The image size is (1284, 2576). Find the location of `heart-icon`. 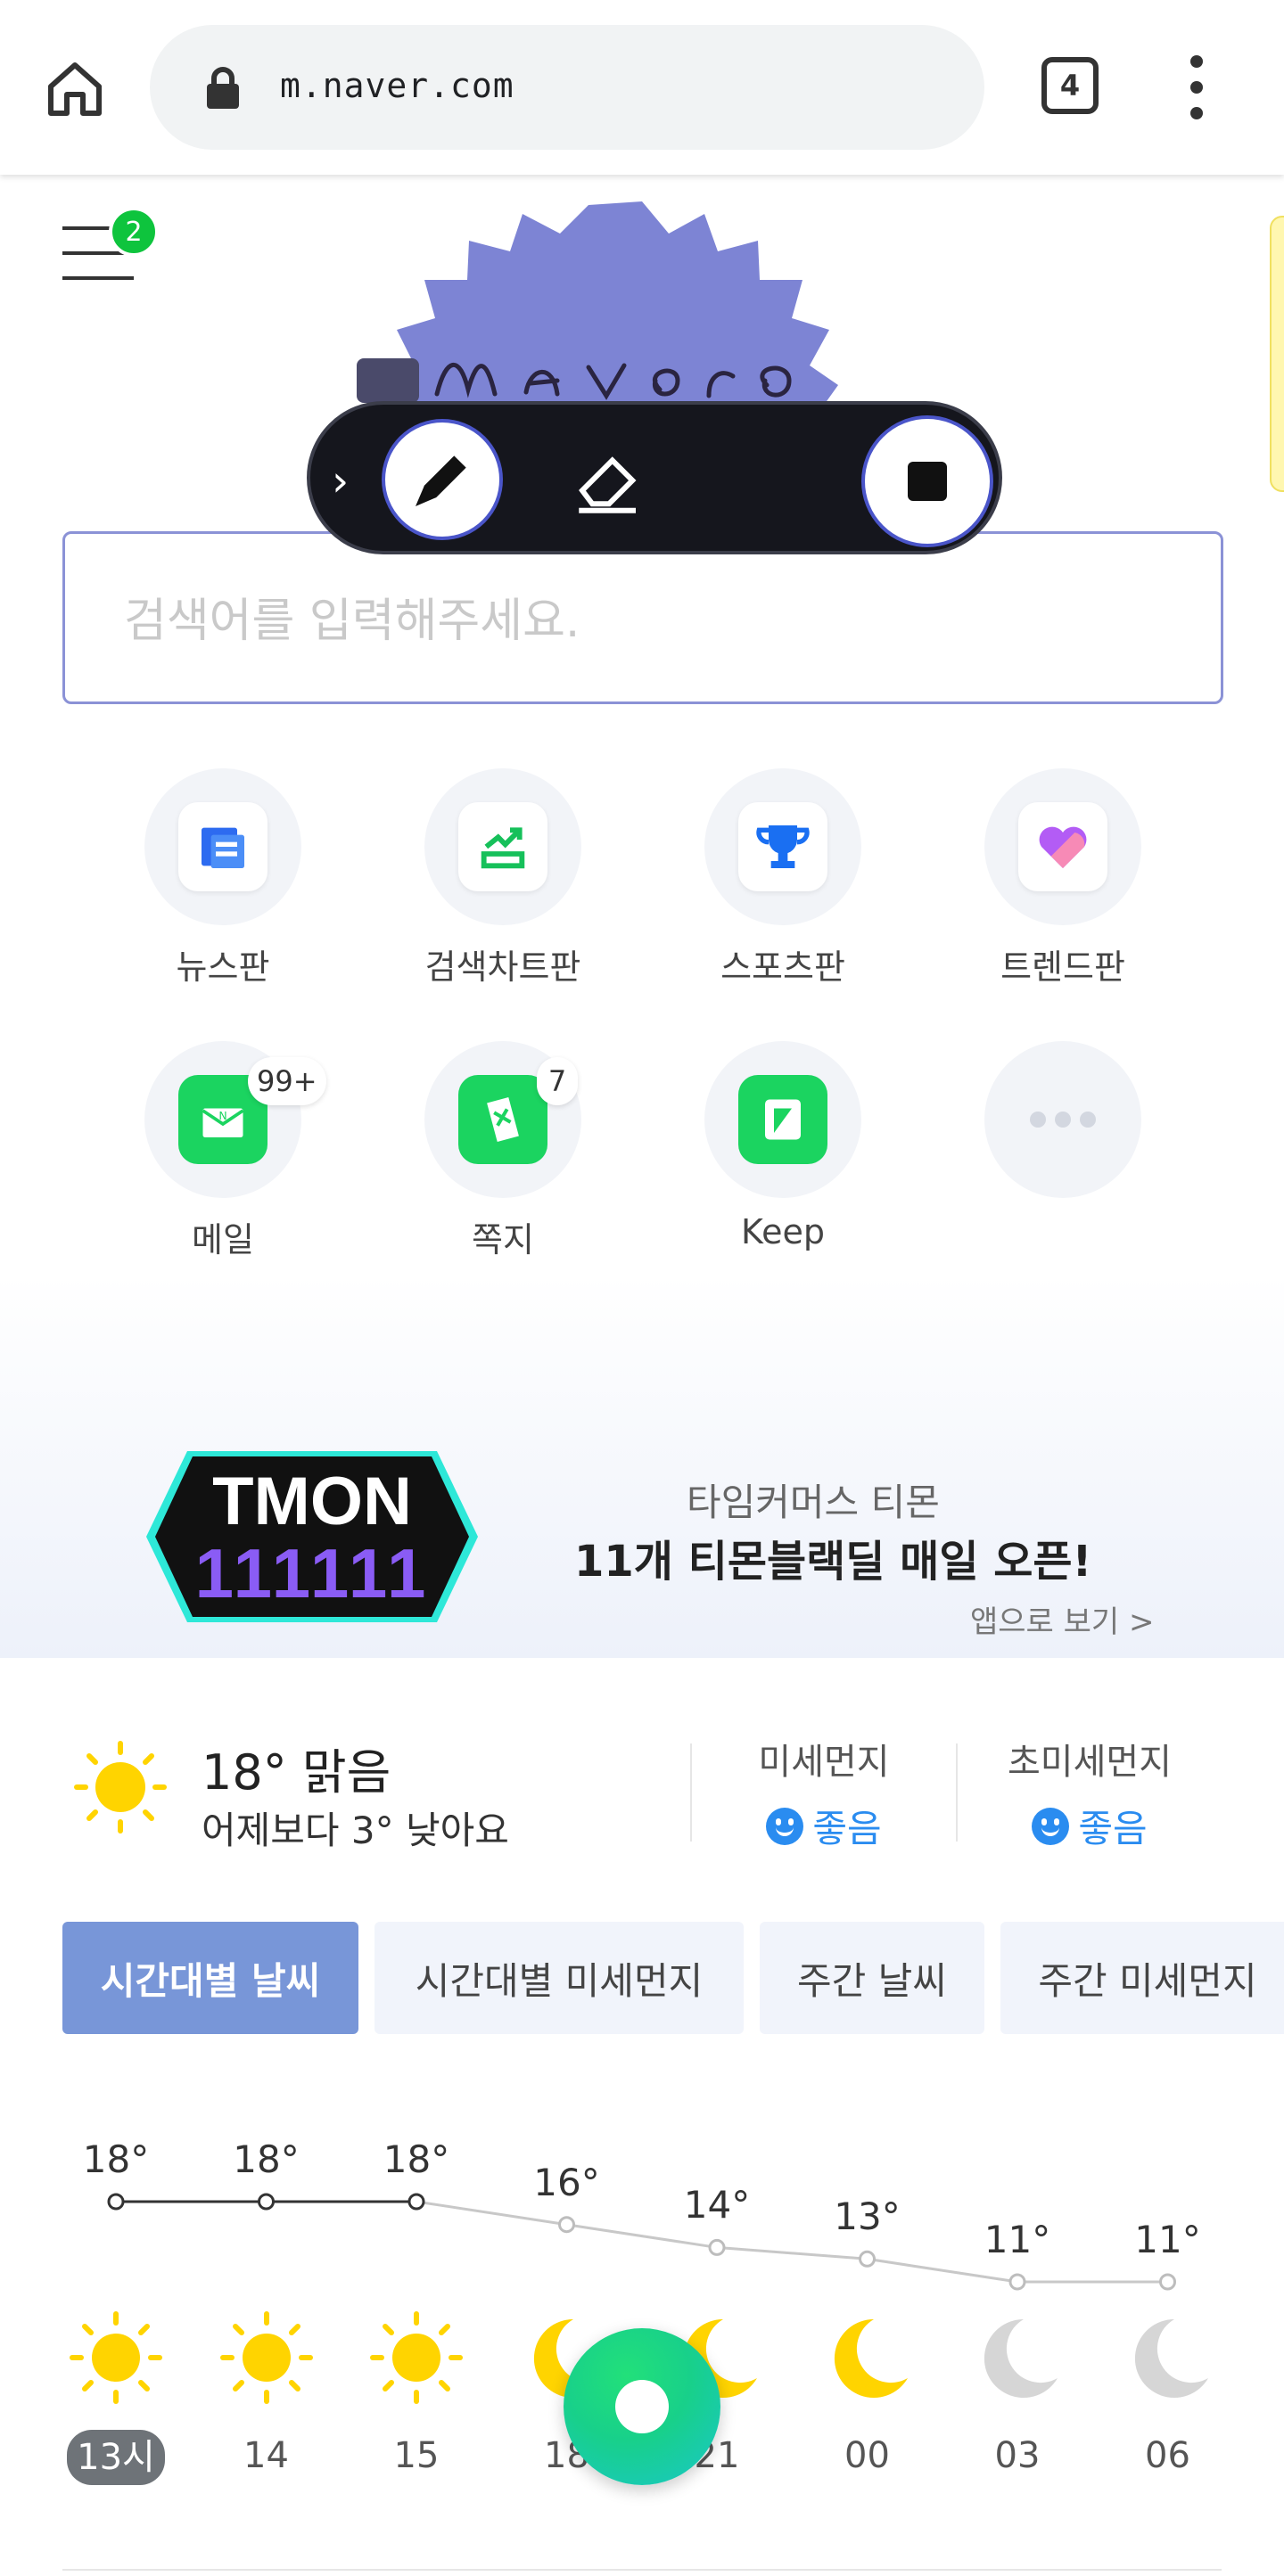

heart-icon is located at coordinates (1063, 847).